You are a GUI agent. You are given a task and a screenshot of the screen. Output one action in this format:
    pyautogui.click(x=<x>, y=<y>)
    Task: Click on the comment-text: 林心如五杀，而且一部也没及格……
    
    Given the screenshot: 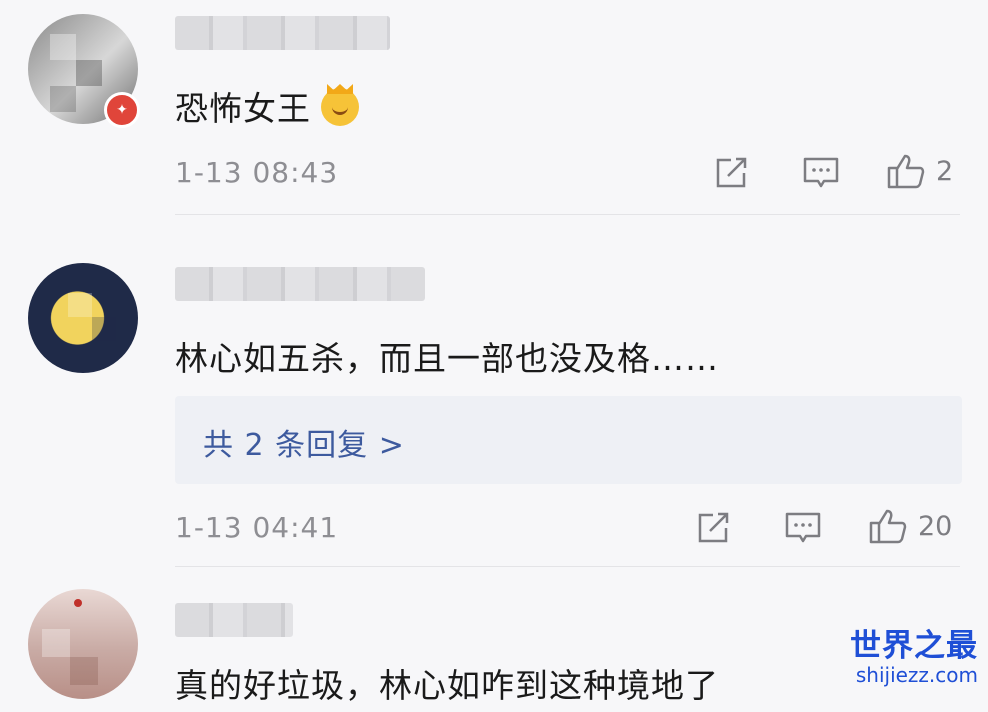 What is the action you would take?
    pyautogui.click(x=447, y=358)
    